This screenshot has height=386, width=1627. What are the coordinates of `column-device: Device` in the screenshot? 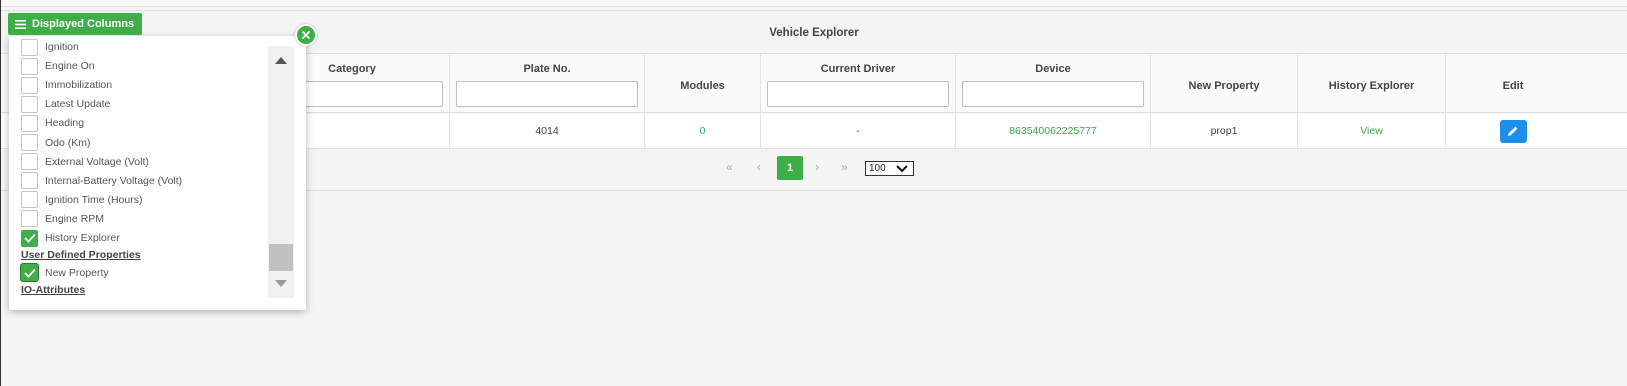 It's located at (1053, 83).